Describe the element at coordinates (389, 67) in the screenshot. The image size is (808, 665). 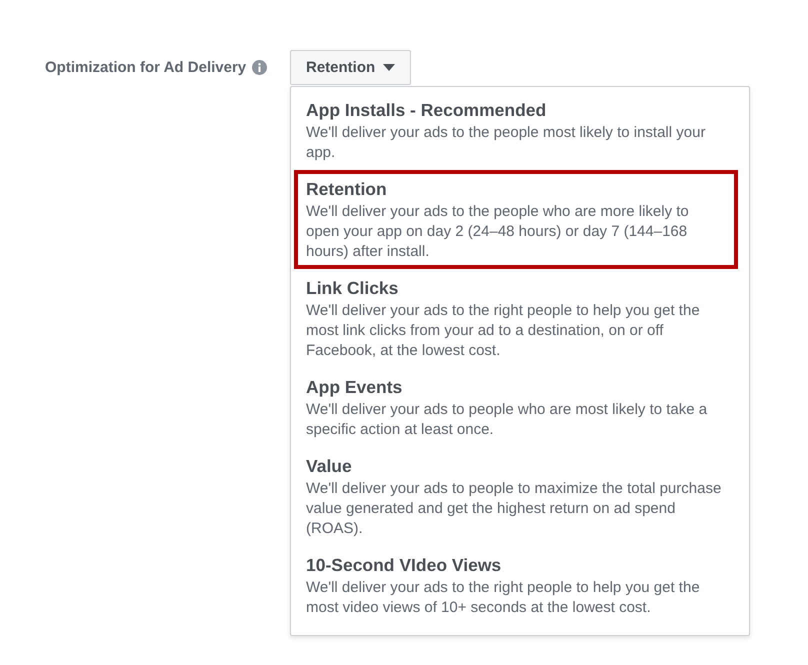
I see `caret-icon` at that location.